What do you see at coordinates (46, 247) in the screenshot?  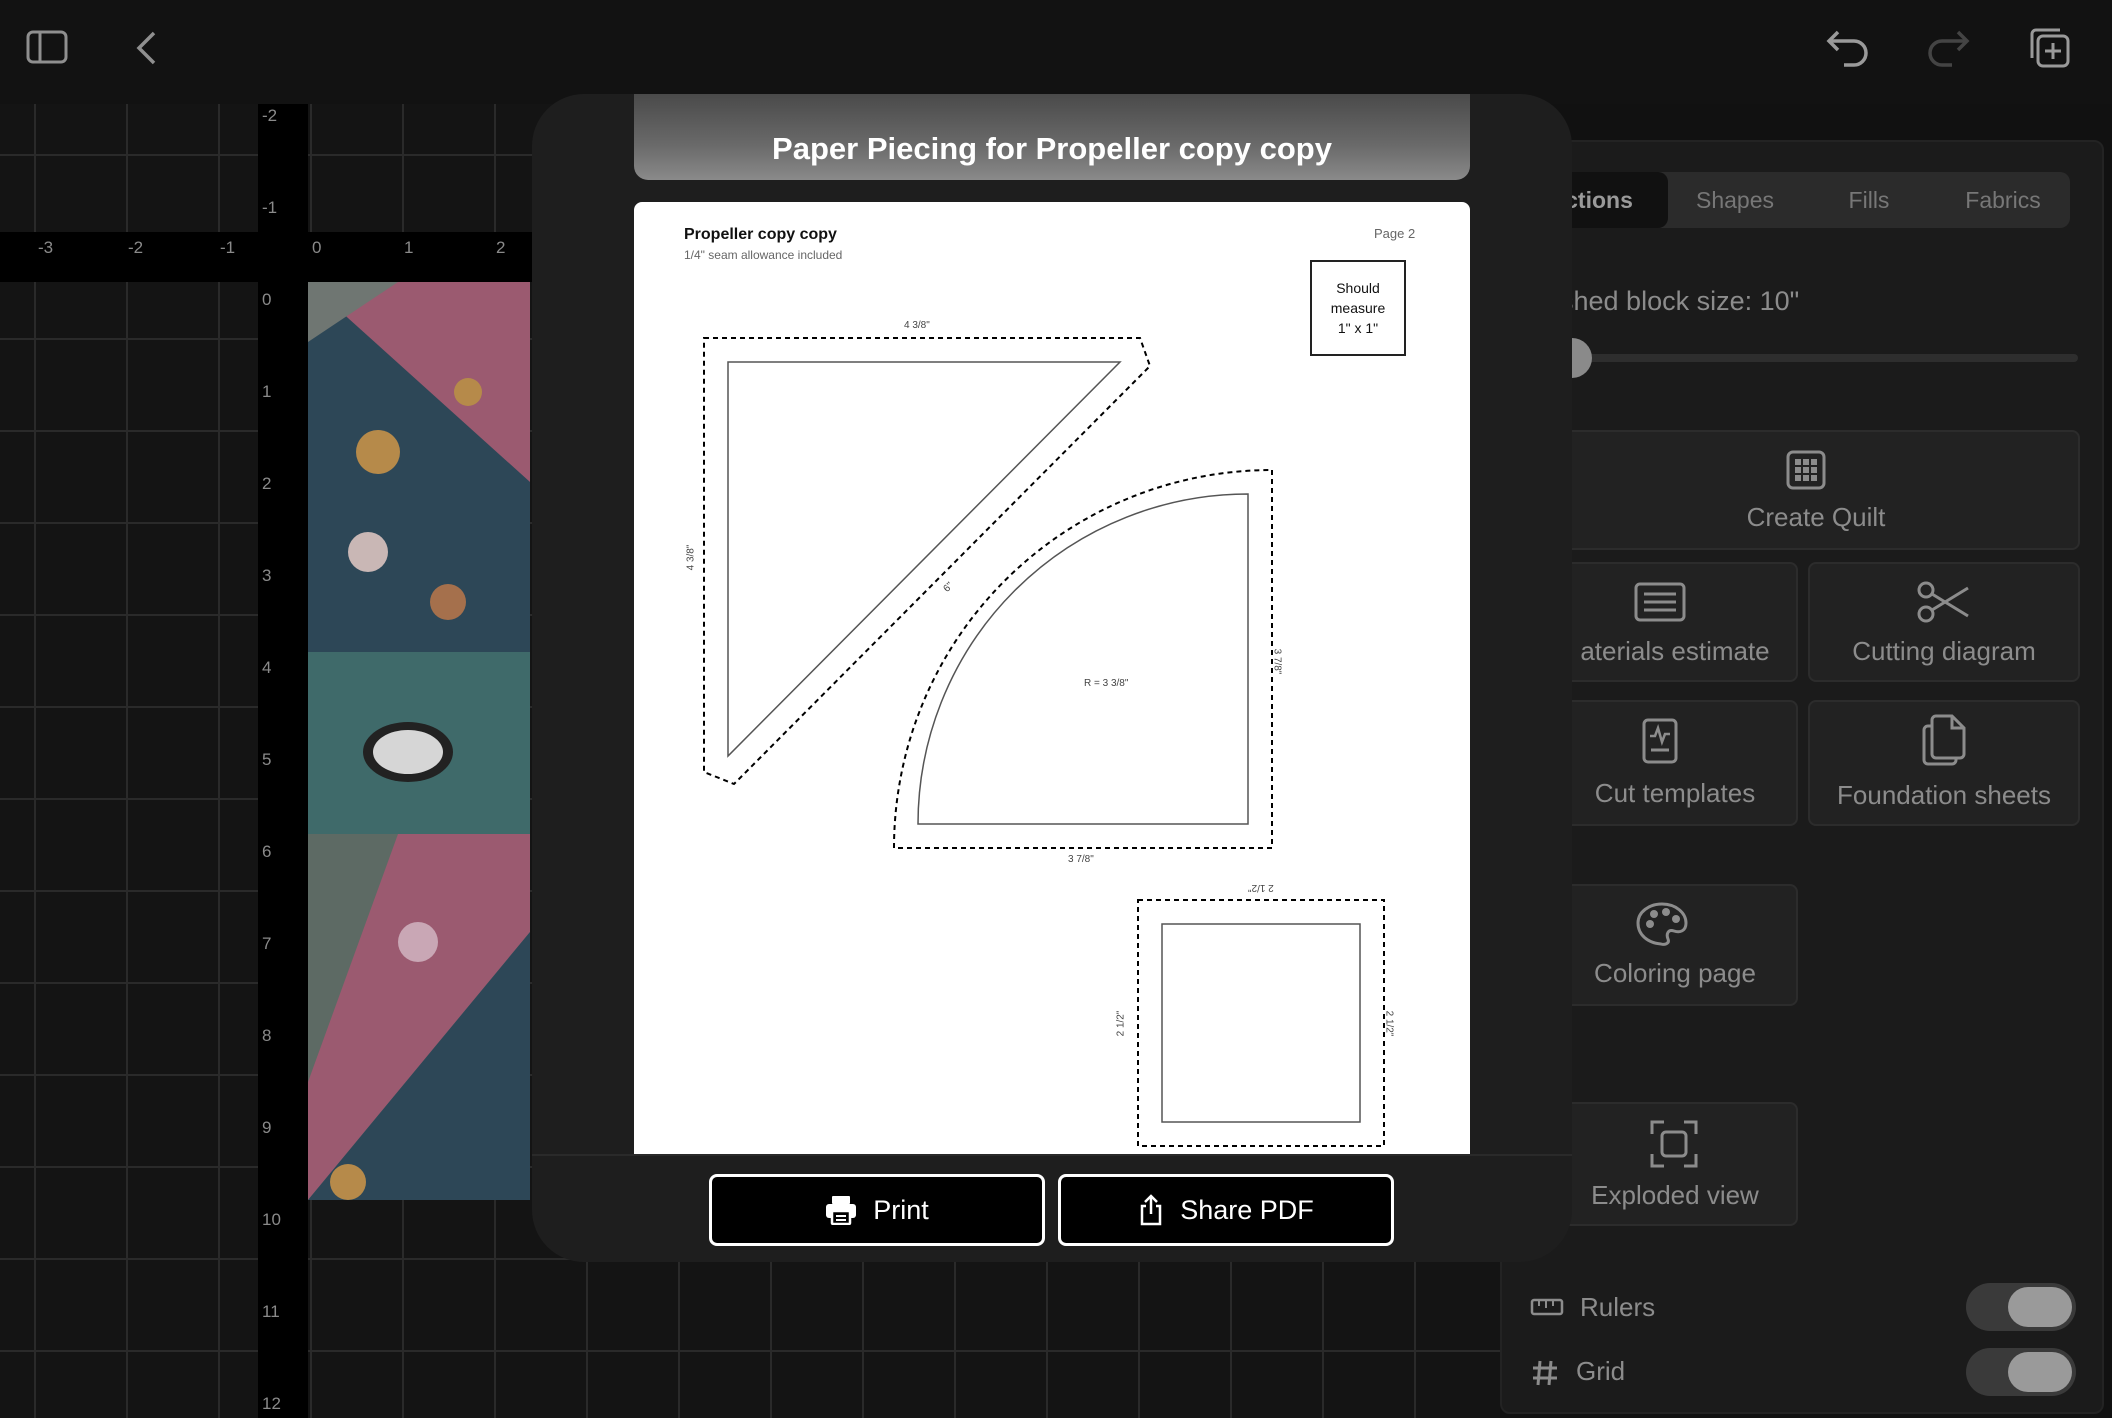 I see `ruler-label: -3` at bounding box center [46, 247].